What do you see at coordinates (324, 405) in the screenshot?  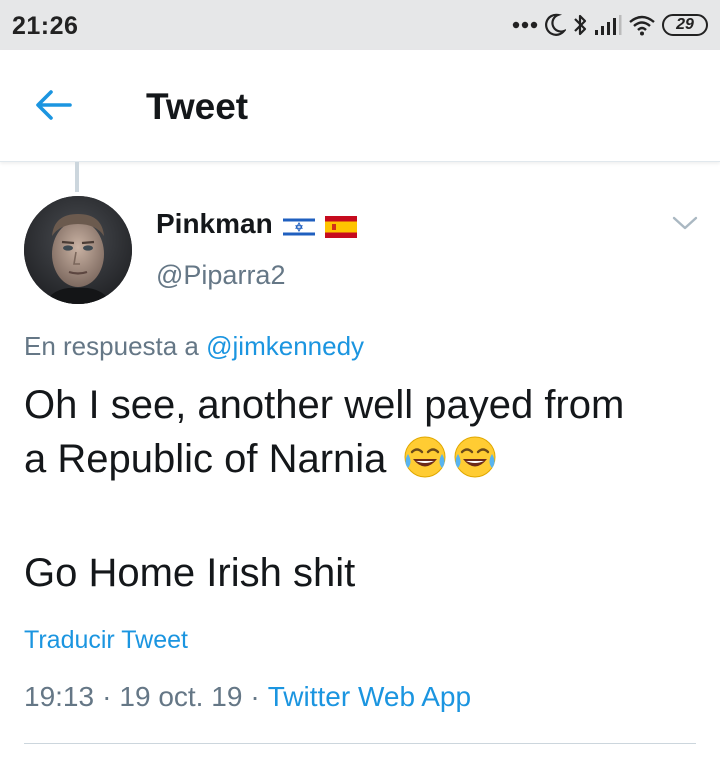 I see `tweet-text-line: Oh I see, another well payed from` at bounding box center [324, 405].